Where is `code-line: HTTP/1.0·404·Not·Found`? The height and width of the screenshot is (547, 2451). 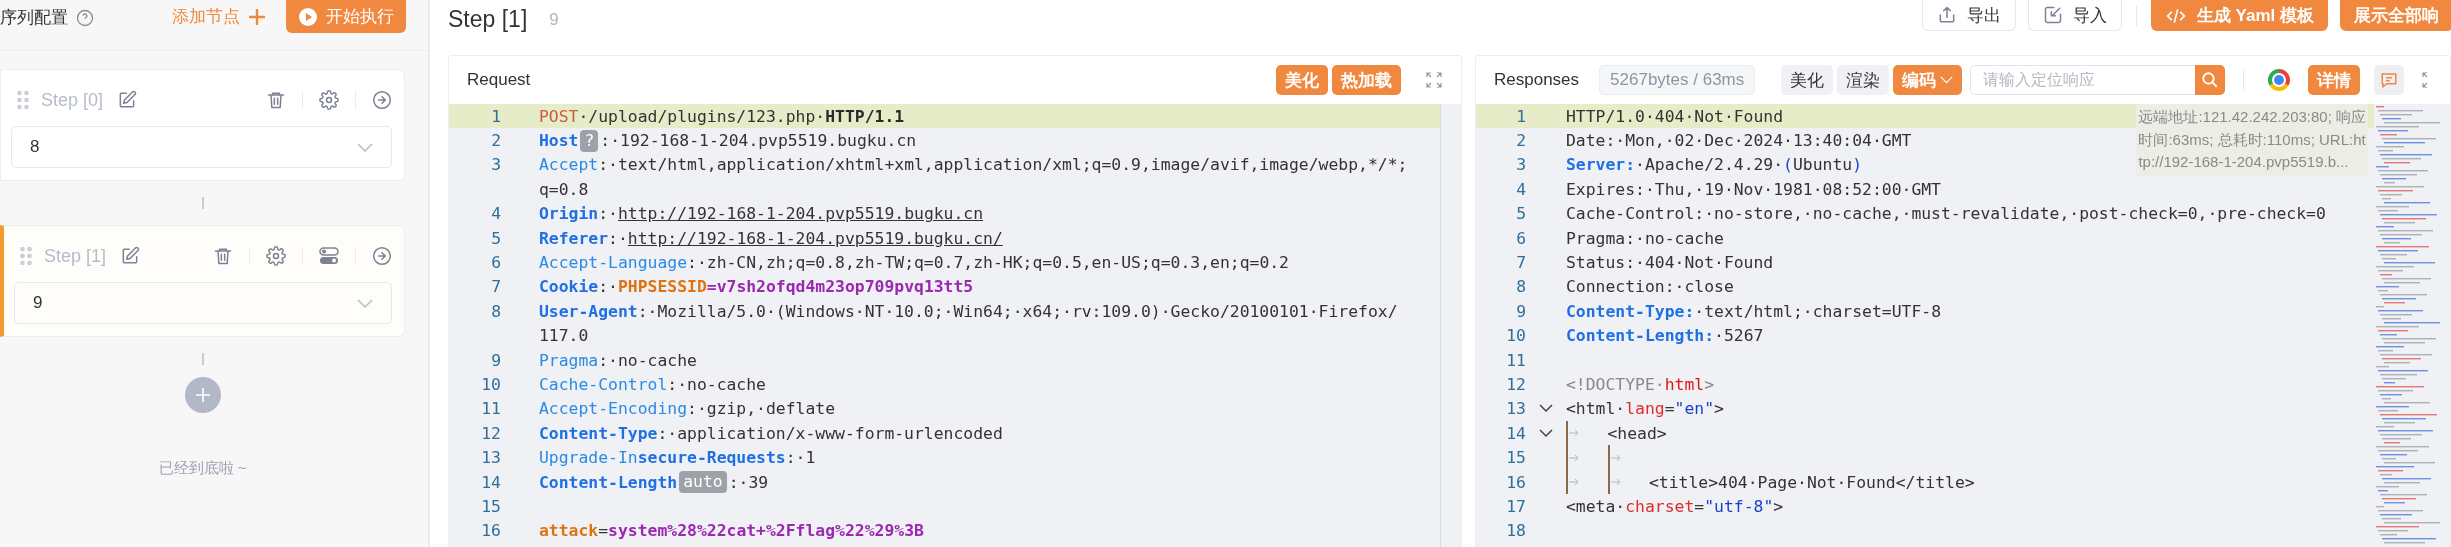 code-line: HTTP/1.0·404·Not·Found is located at coordinates (1675, 116).